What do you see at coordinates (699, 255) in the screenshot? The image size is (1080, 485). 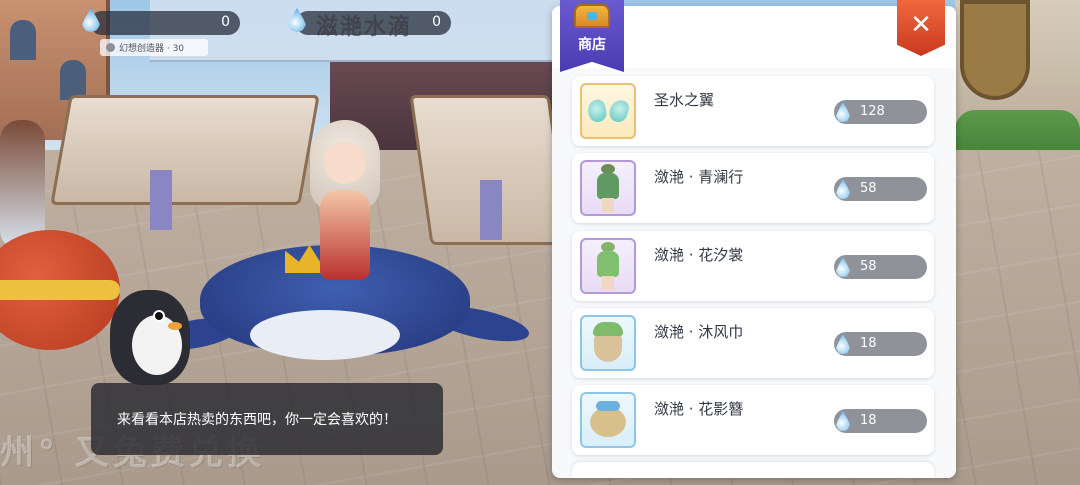 I see `item-name: 潋滟 · 花汐裳` at bounding box center [699, 255].